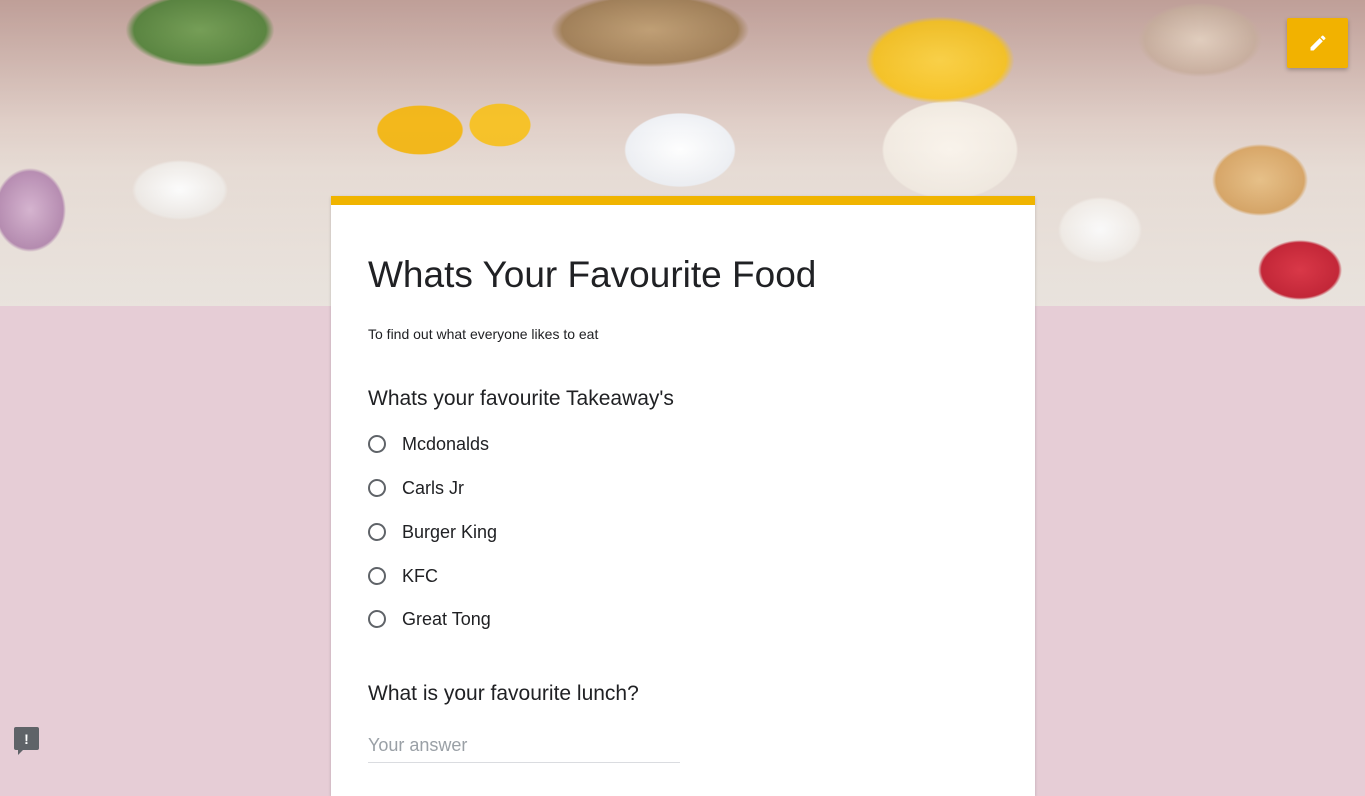 Image resolution: width=1365 pixels, height=796 pixels. Describe the element at coordinates (521, 398) in the screenshot. I see `question-title-takeaway: Whats your favourite Takeaway's` at that location.